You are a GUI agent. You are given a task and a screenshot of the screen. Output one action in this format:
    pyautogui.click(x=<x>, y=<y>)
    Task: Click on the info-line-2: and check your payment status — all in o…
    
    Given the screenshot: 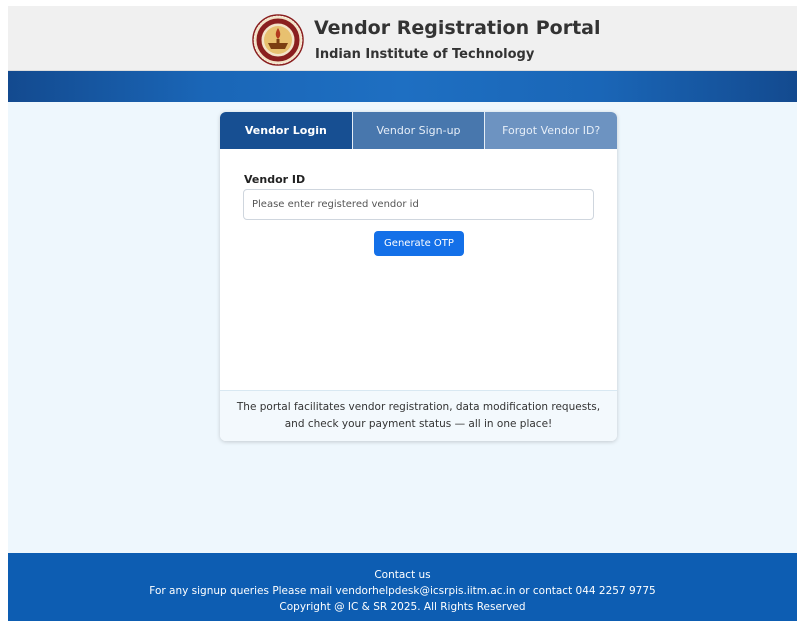 What is the action you would take?
    pyautogui.click(x=418, y=424)
    